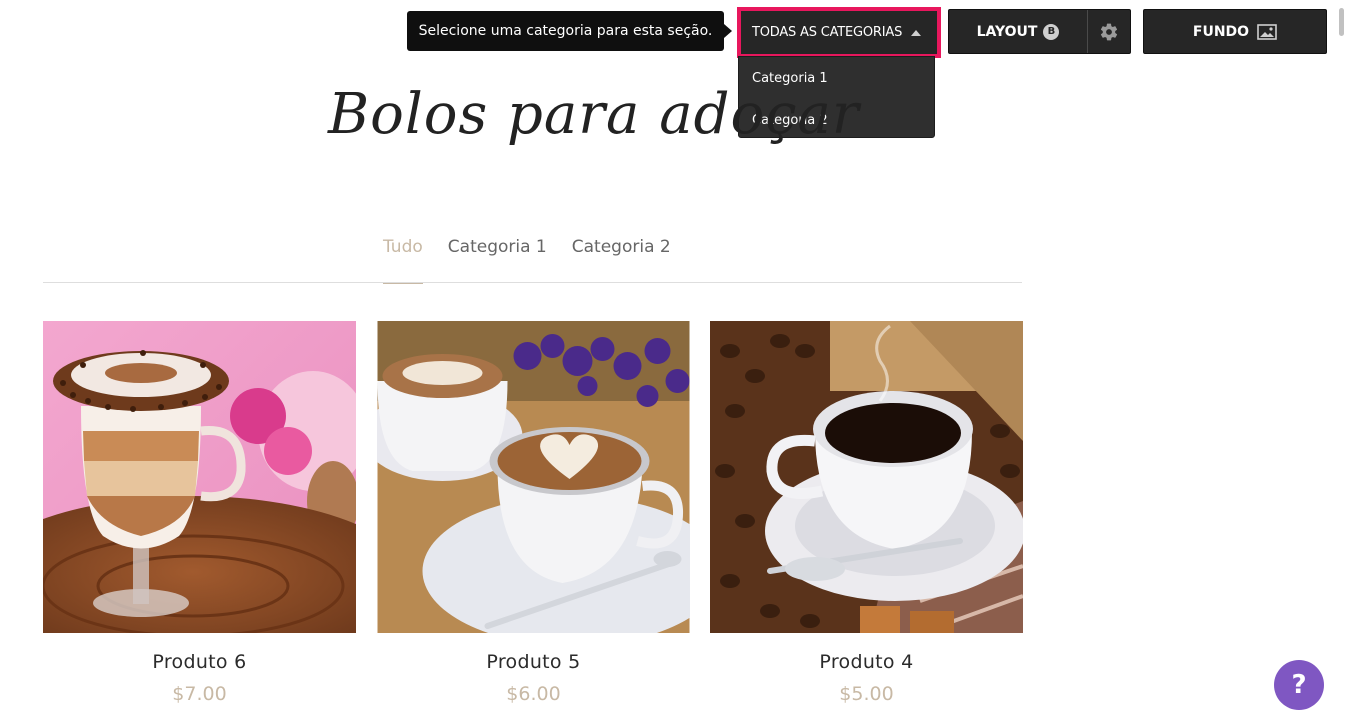 The height and width of the screenshot is (718, 1346). What do you see at coordinates (1051, 31) in the screenshot?
I see `layout-badge: B` at bounding box center [1051, 31].